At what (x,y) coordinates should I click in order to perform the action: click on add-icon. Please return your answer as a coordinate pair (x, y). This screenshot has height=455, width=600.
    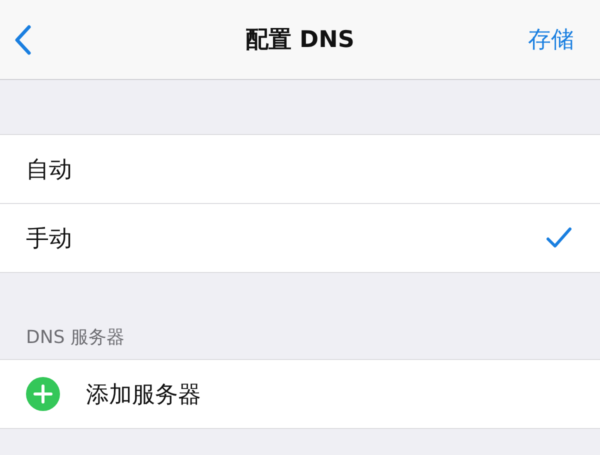
    Looking at the image, I should click on (43, 394).